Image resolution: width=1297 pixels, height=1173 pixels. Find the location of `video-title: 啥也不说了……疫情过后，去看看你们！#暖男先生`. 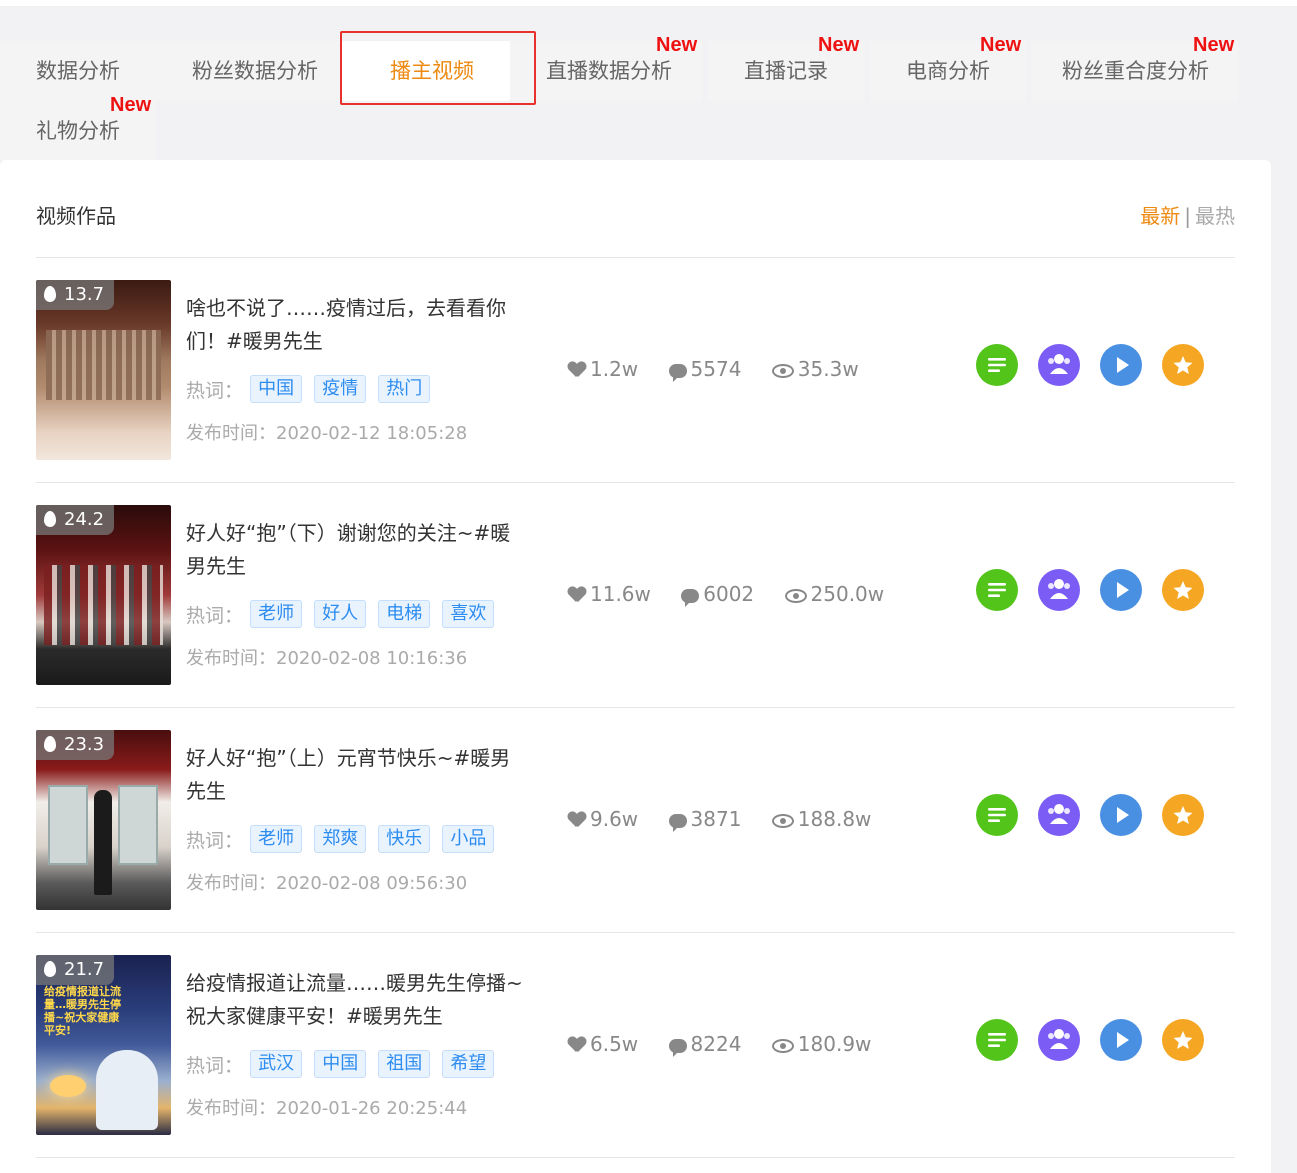

video-title: 啥也不说了……疫情过后，去看看你们！#暖男先生 is located at coordinates (356, 325).